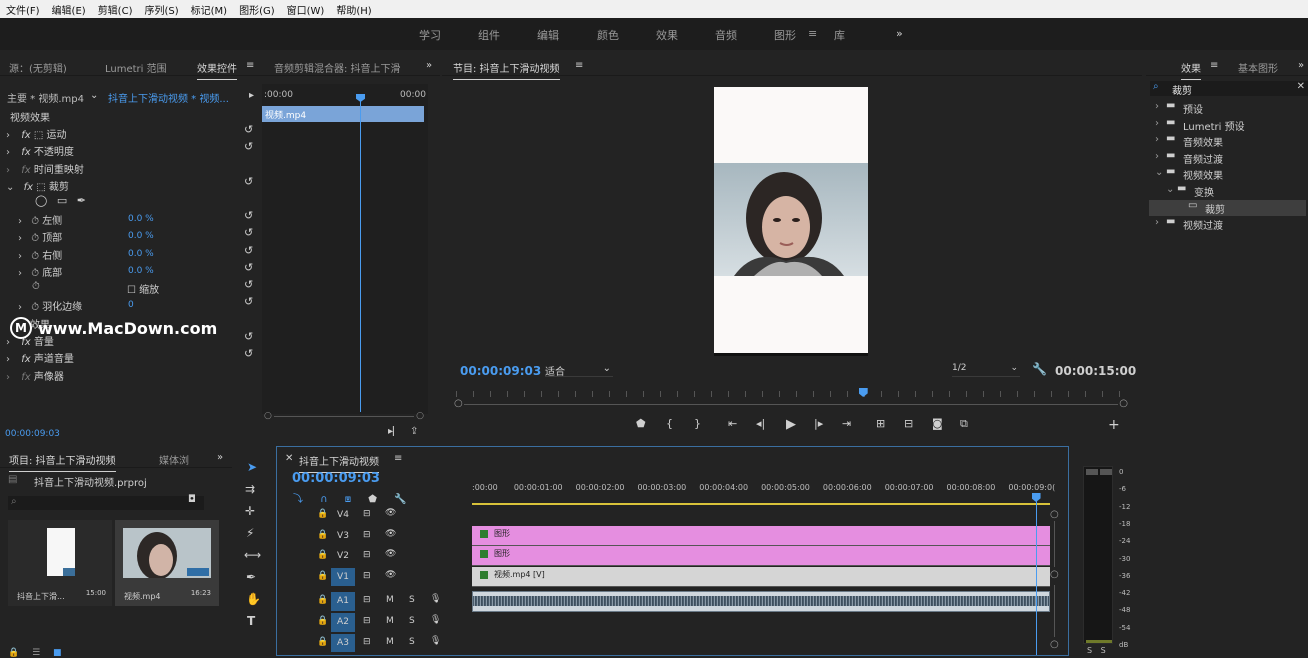 This screenshot has width=1308, height=658. I want to click on track-header: 🔒 V1 ⊟ 👁, so click(373, 577).